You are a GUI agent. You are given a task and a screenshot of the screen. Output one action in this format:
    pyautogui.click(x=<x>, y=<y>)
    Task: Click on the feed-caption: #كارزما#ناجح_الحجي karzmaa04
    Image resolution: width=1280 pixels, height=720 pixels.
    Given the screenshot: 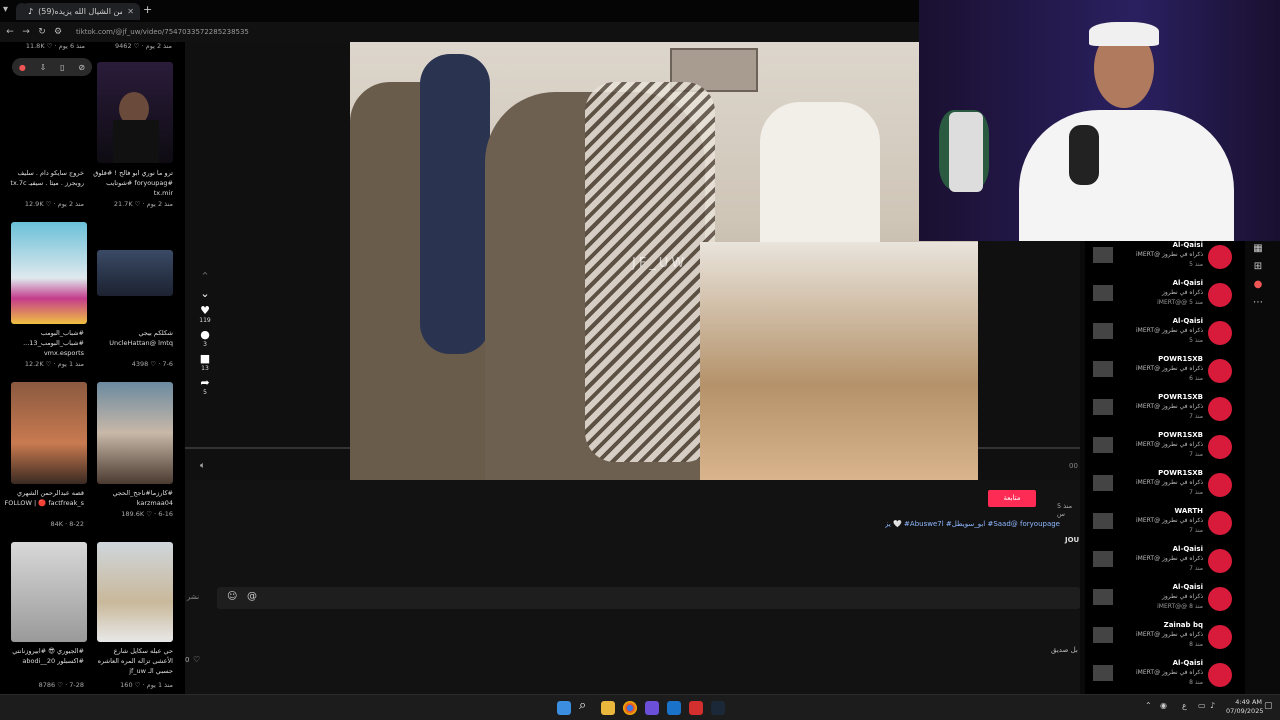 What is the action you would take?
    pyautogui.click(x=133, y=498)
    